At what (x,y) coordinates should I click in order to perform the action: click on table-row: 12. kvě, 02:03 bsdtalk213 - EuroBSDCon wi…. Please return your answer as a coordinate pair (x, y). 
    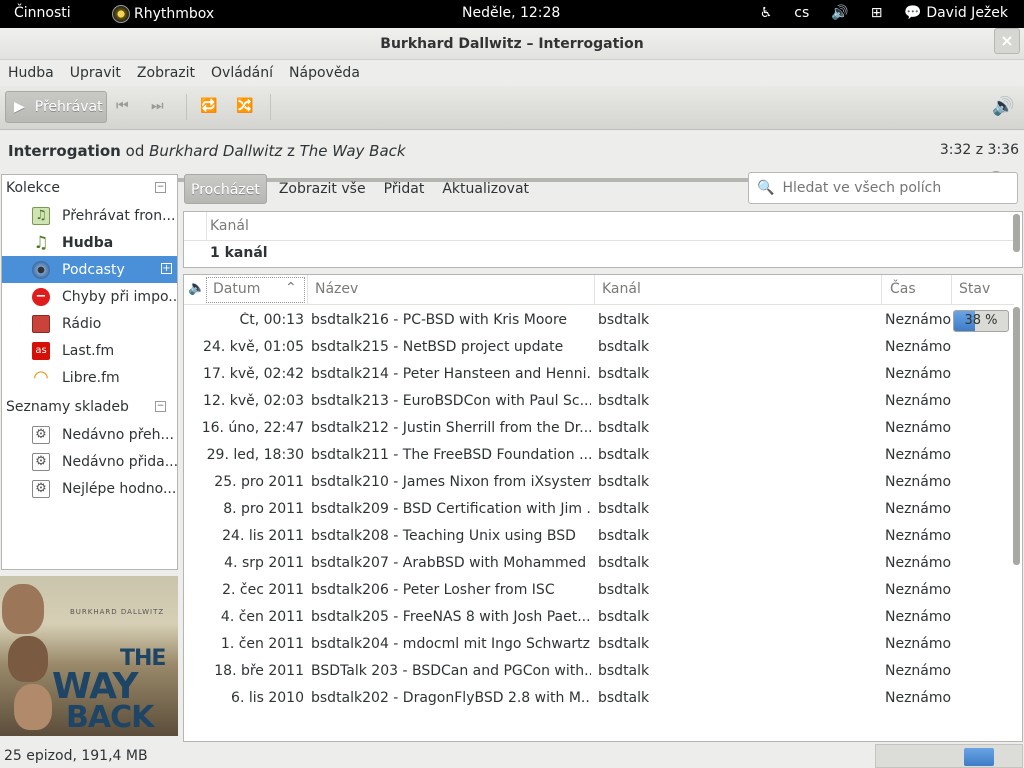
    Looking at the image, I should click on (599, 401).